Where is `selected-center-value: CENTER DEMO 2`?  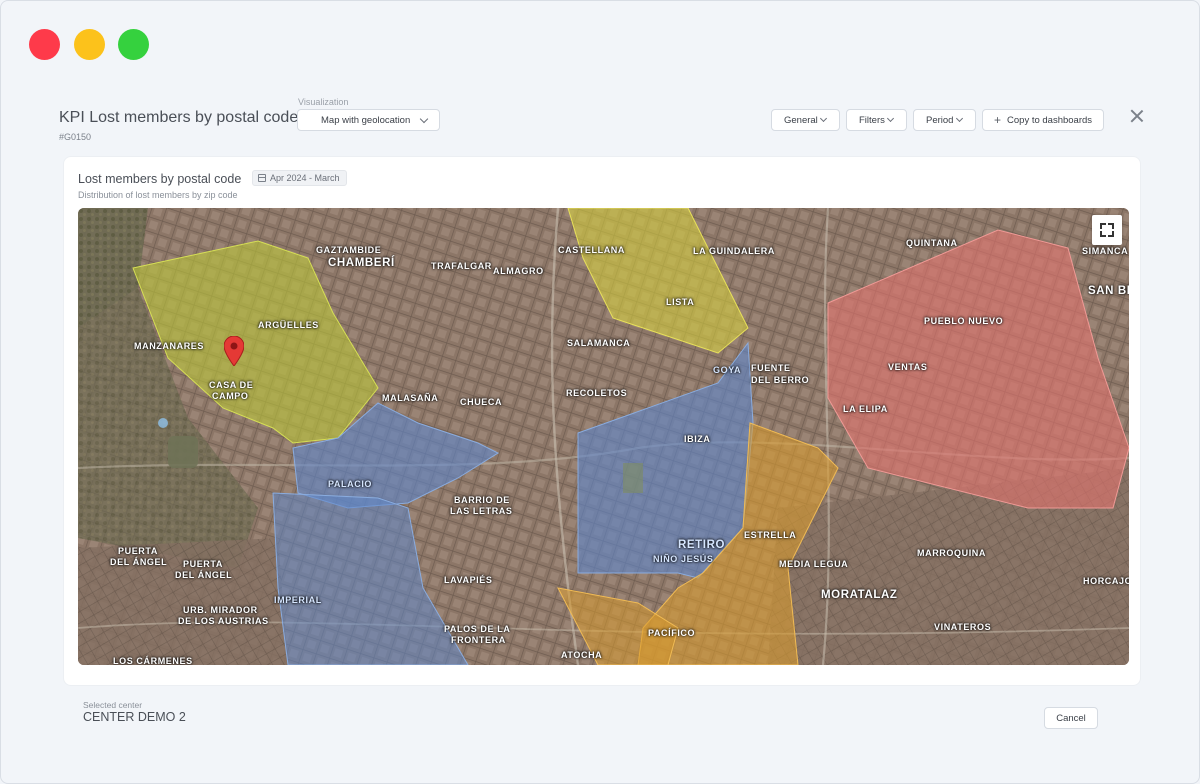 selected-center-value: CENTER DEMO 2 is located at coordinates (134, 717).